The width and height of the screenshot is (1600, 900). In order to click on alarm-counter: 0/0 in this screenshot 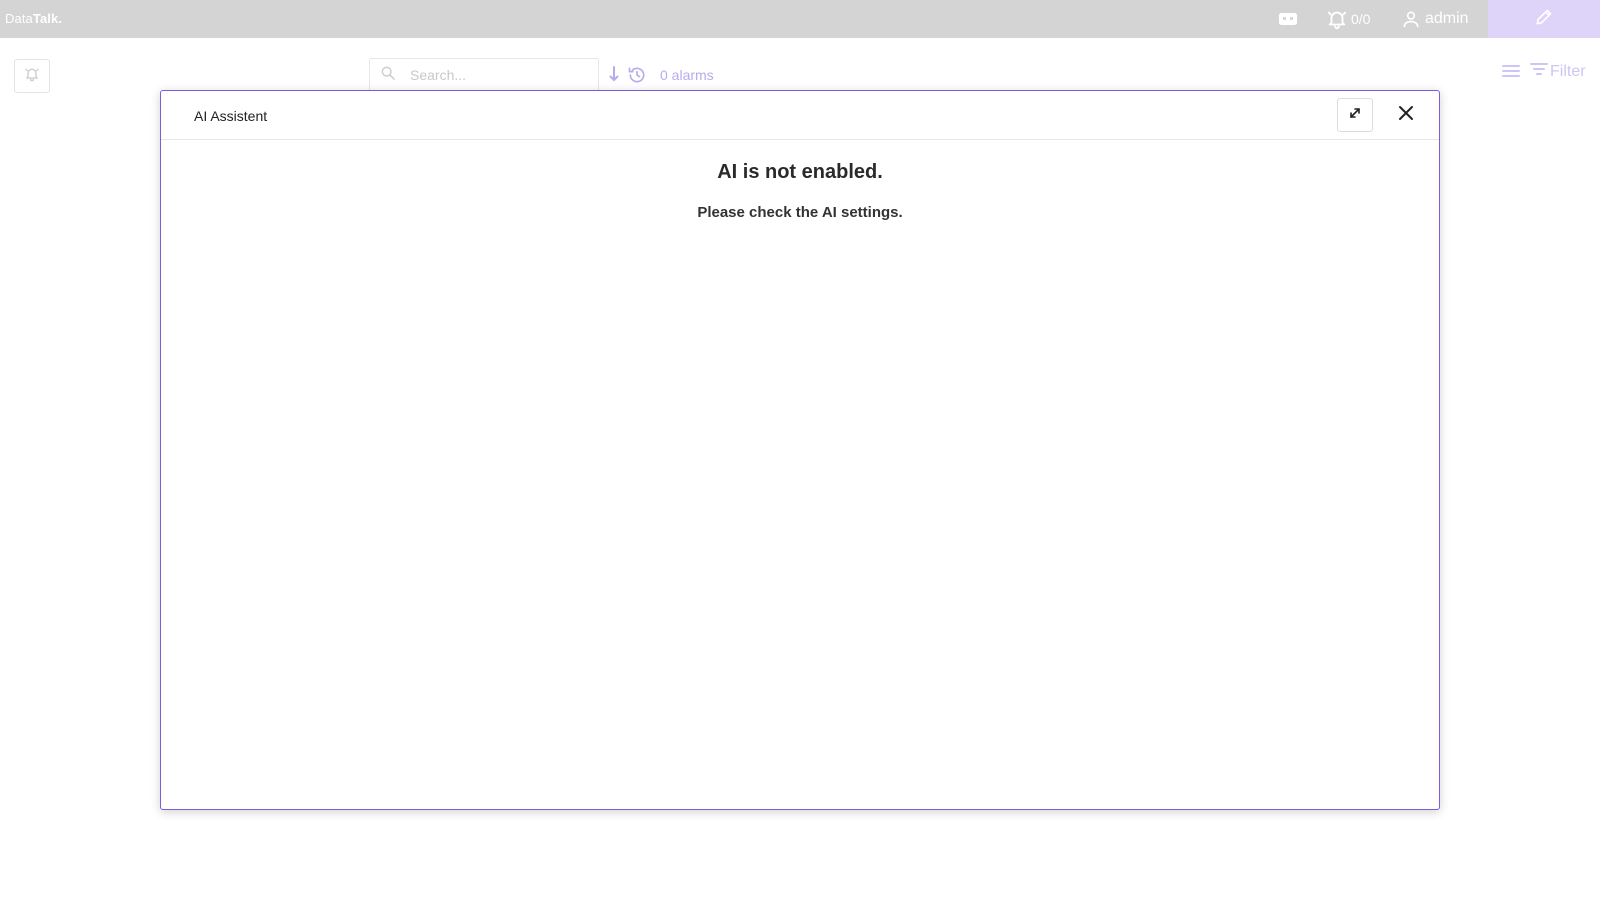, I will do `click(1361, 19)`.